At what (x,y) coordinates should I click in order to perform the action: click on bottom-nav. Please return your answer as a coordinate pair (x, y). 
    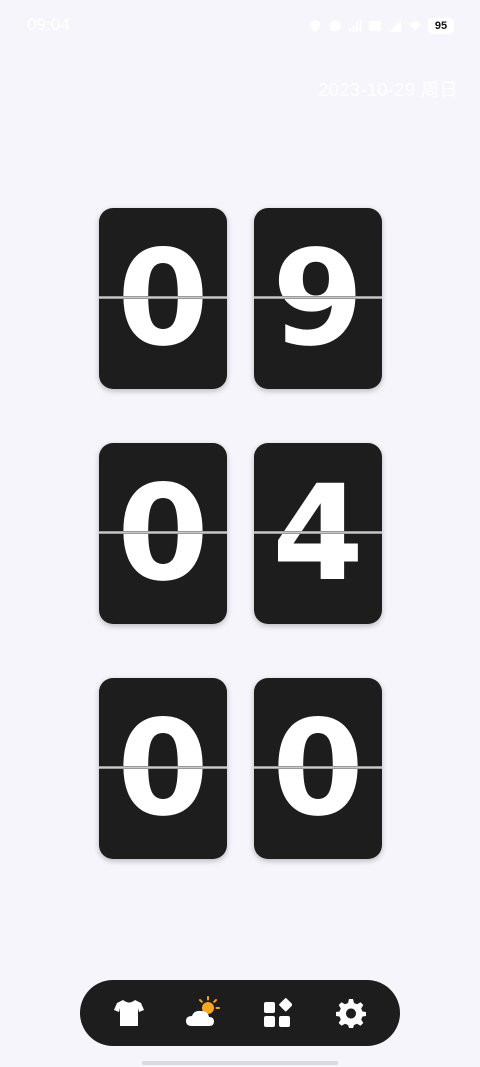
    Looking at the image, I should click on (240, 1013).